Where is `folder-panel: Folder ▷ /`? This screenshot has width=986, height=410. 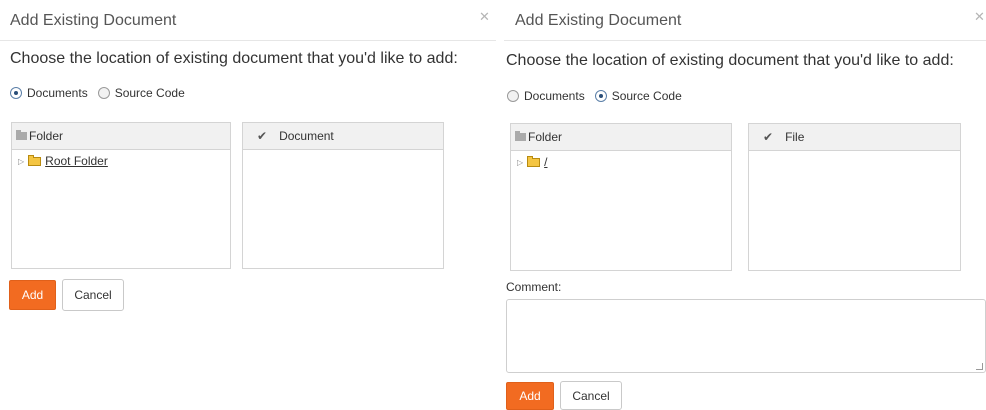
folder-panel: Folder ▷ / is located at coordinates (621, 197).